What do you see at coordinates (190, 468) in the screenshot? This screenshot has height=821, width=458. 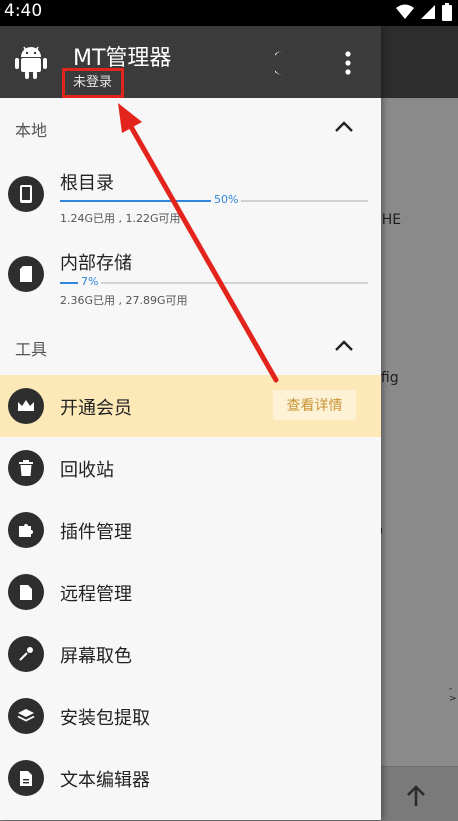 I see `menu-item-recycle-bin: 回收站` at bounding box center [190, 468].